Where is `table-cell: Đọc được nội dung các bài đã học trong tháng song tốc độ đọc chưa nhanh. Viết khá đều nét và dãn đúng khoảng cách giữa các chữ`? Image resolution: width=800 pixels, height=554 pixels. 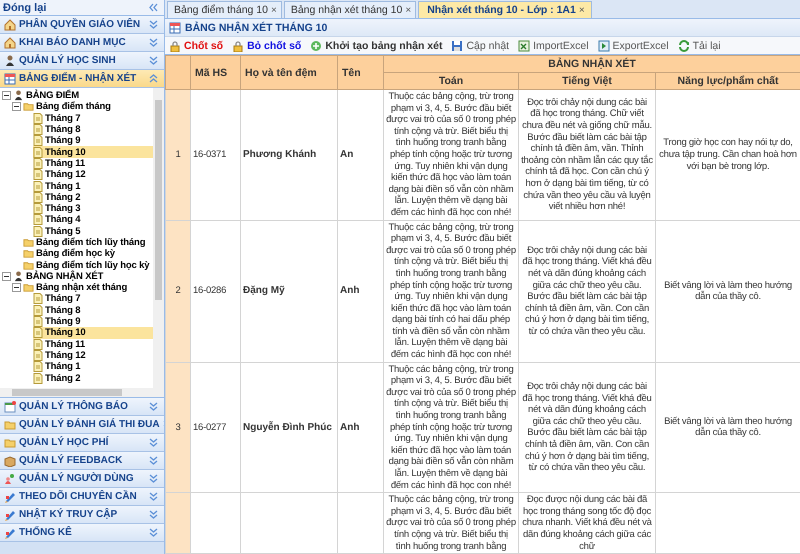 table-cell: Đọc được nội dung các bài đã học trong tháng song tốc độ đọc chưa nhanh. Viết khá đều nét và dãn đúng khoảng cách giữa các chữ is located at coordinates (587, 523).